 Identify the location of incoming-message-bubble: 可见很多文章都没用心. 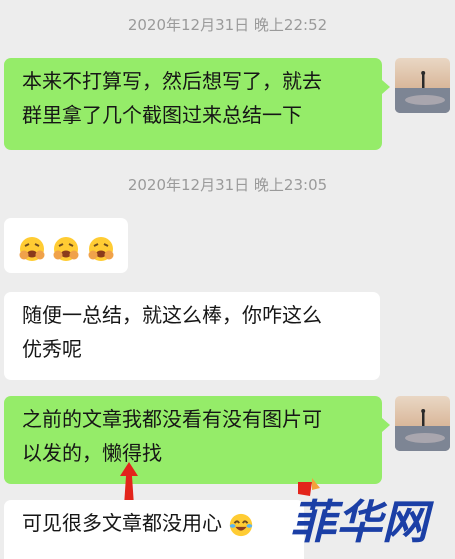
(154, 529).